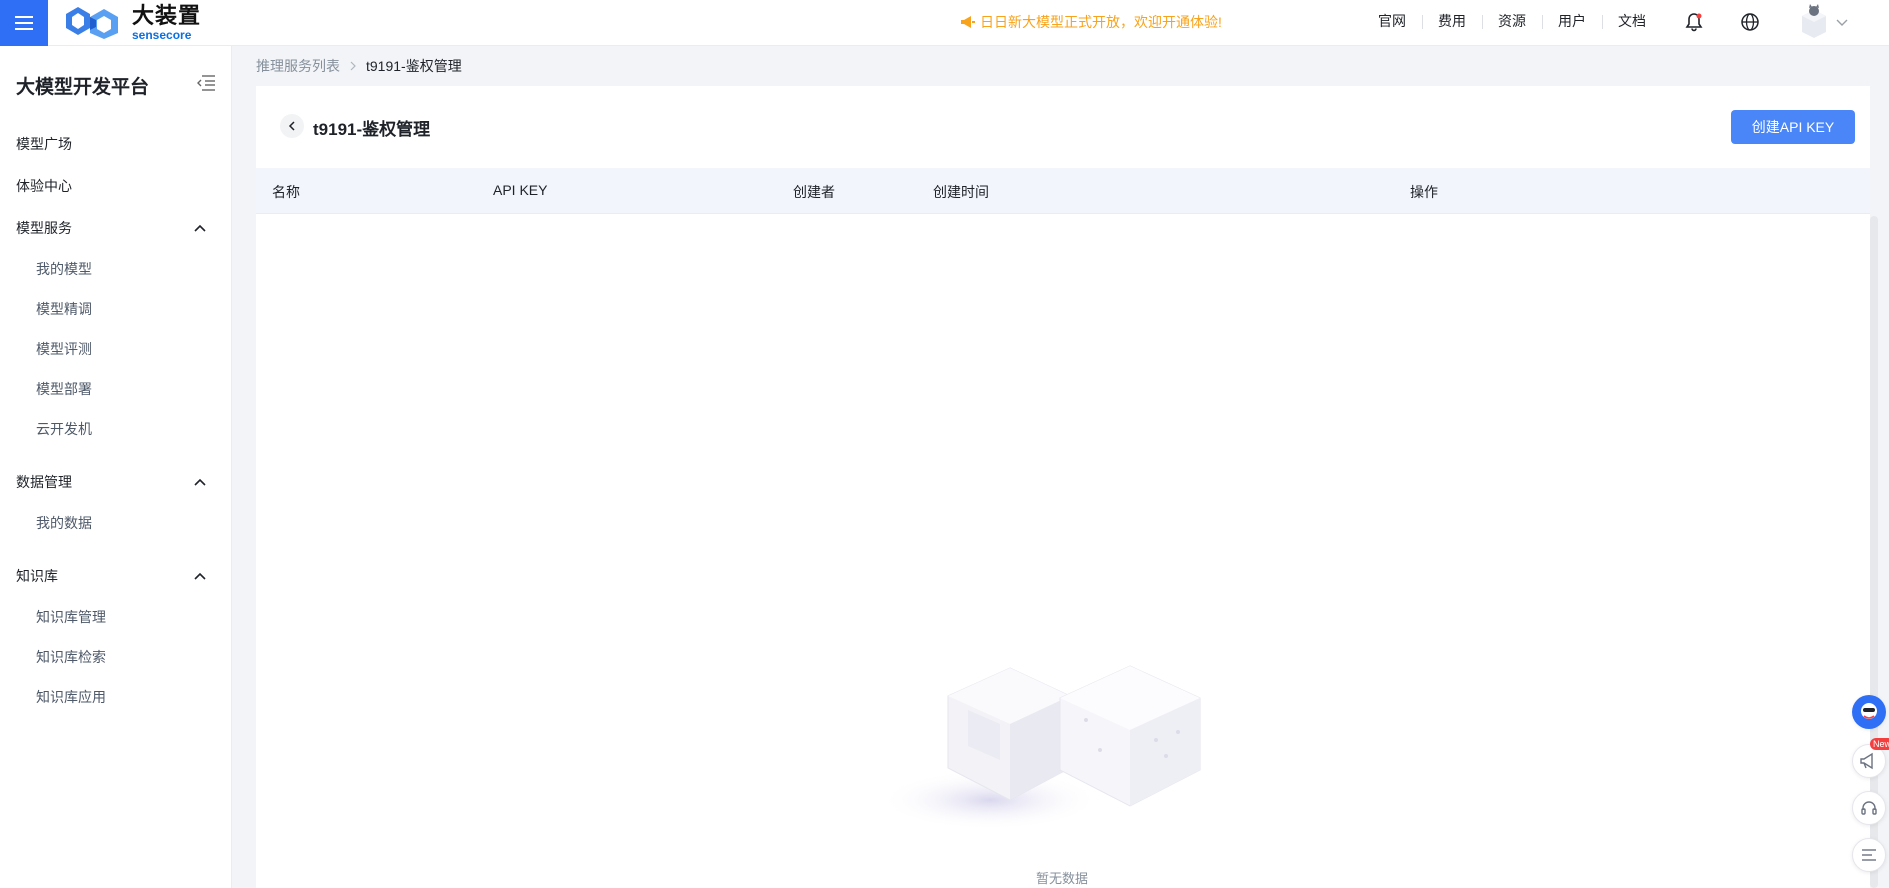 This screenshot has height=888, width=1889. I want to click on announcement-text: 日日新大模型正式开放，欢迎开通体验!, so click(1101, 22).